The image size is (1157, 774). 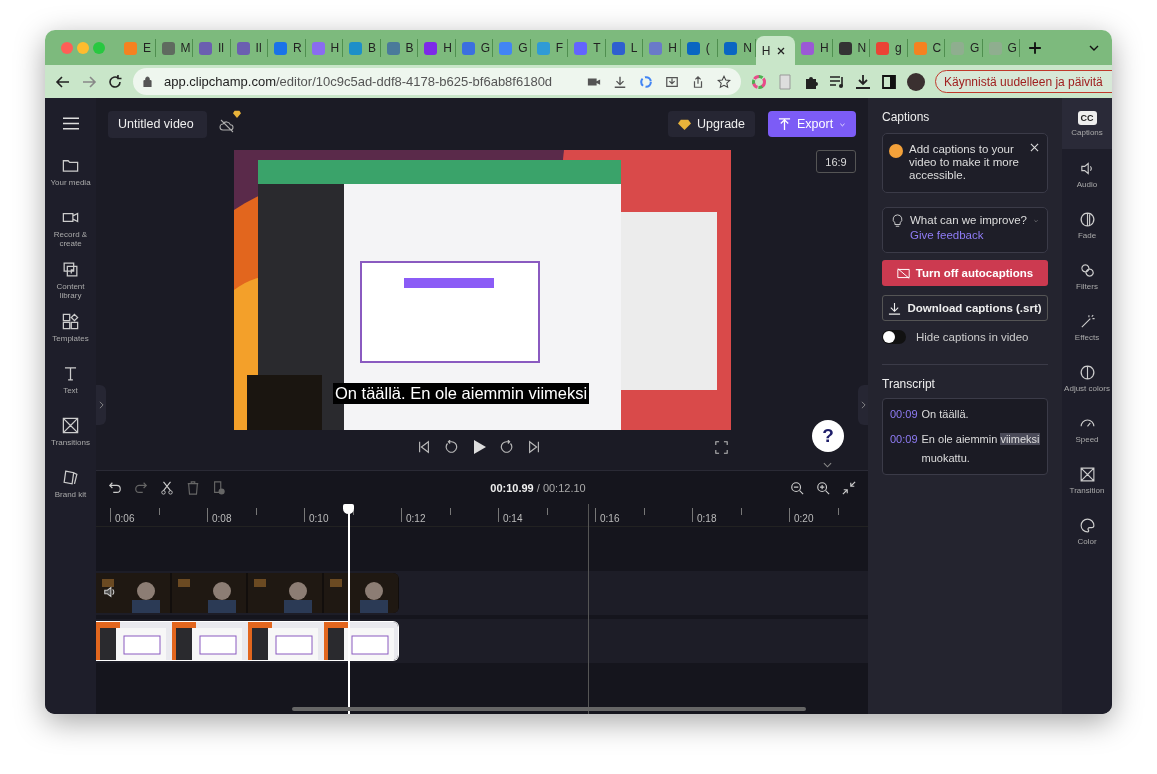 I want to click on sidebar-item: Content library, so click(x=70, y=286).